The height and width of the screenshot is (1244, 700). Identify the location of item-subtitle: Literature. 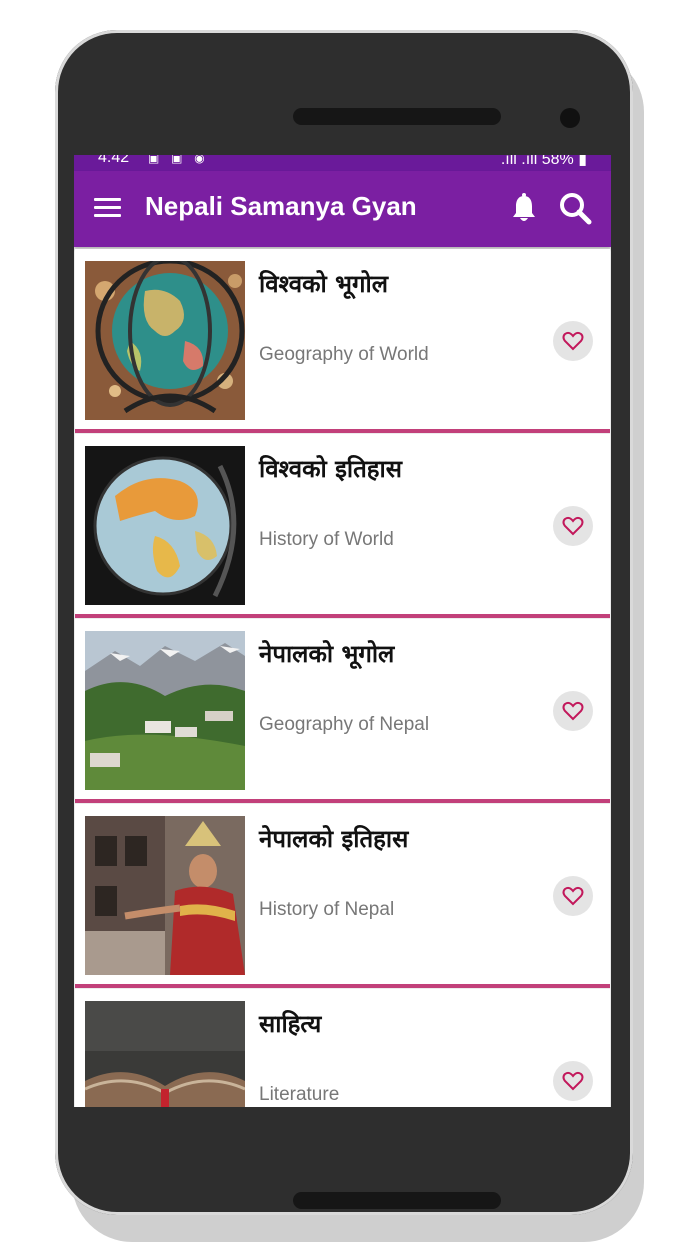
(299, 1094).